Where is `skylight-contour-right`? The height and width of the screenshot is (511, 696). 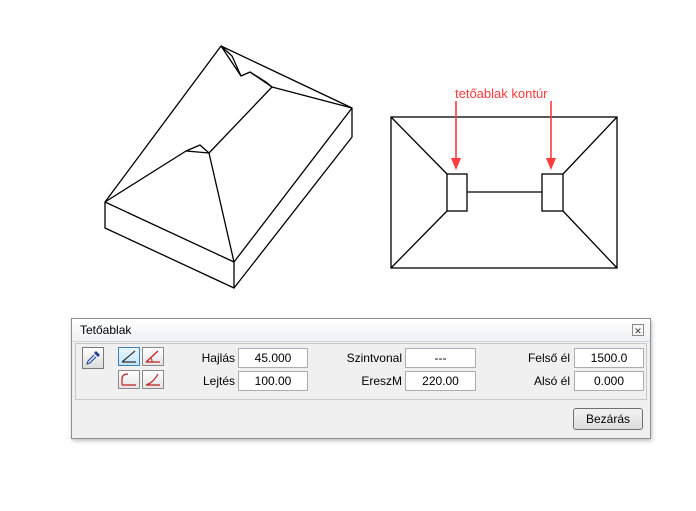 skylight-contour-right is located at coordinates (552, 192).